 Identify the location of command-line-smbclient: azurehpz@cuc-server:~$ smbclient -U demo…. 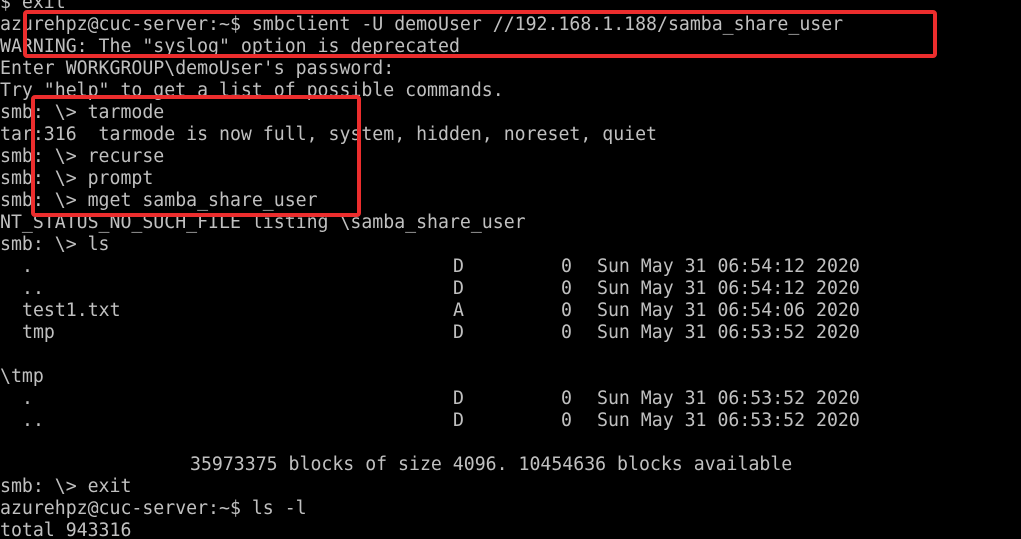
(422, 24).